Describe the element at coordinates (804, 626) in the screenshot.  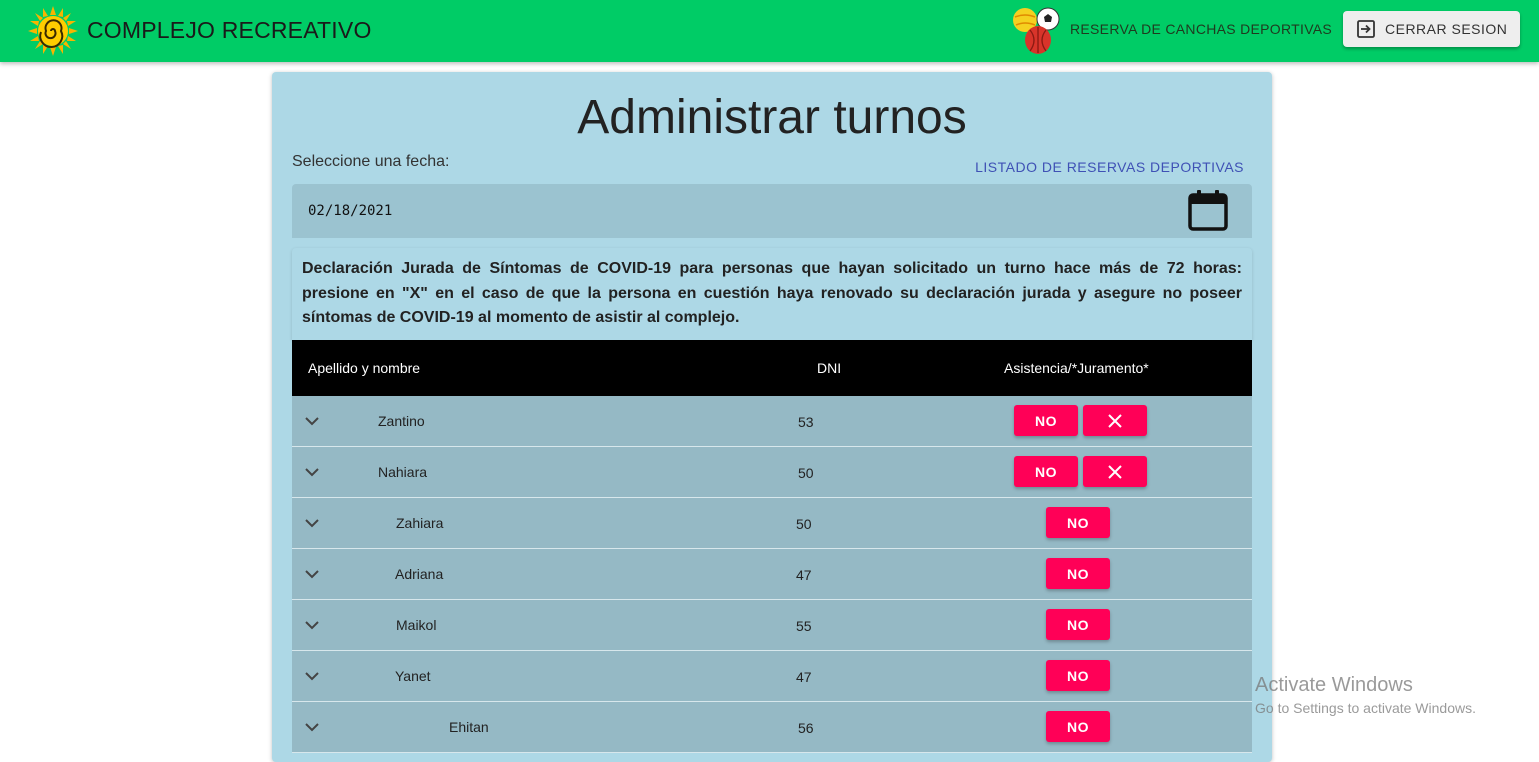
I see `person-dni: 55` at that location.